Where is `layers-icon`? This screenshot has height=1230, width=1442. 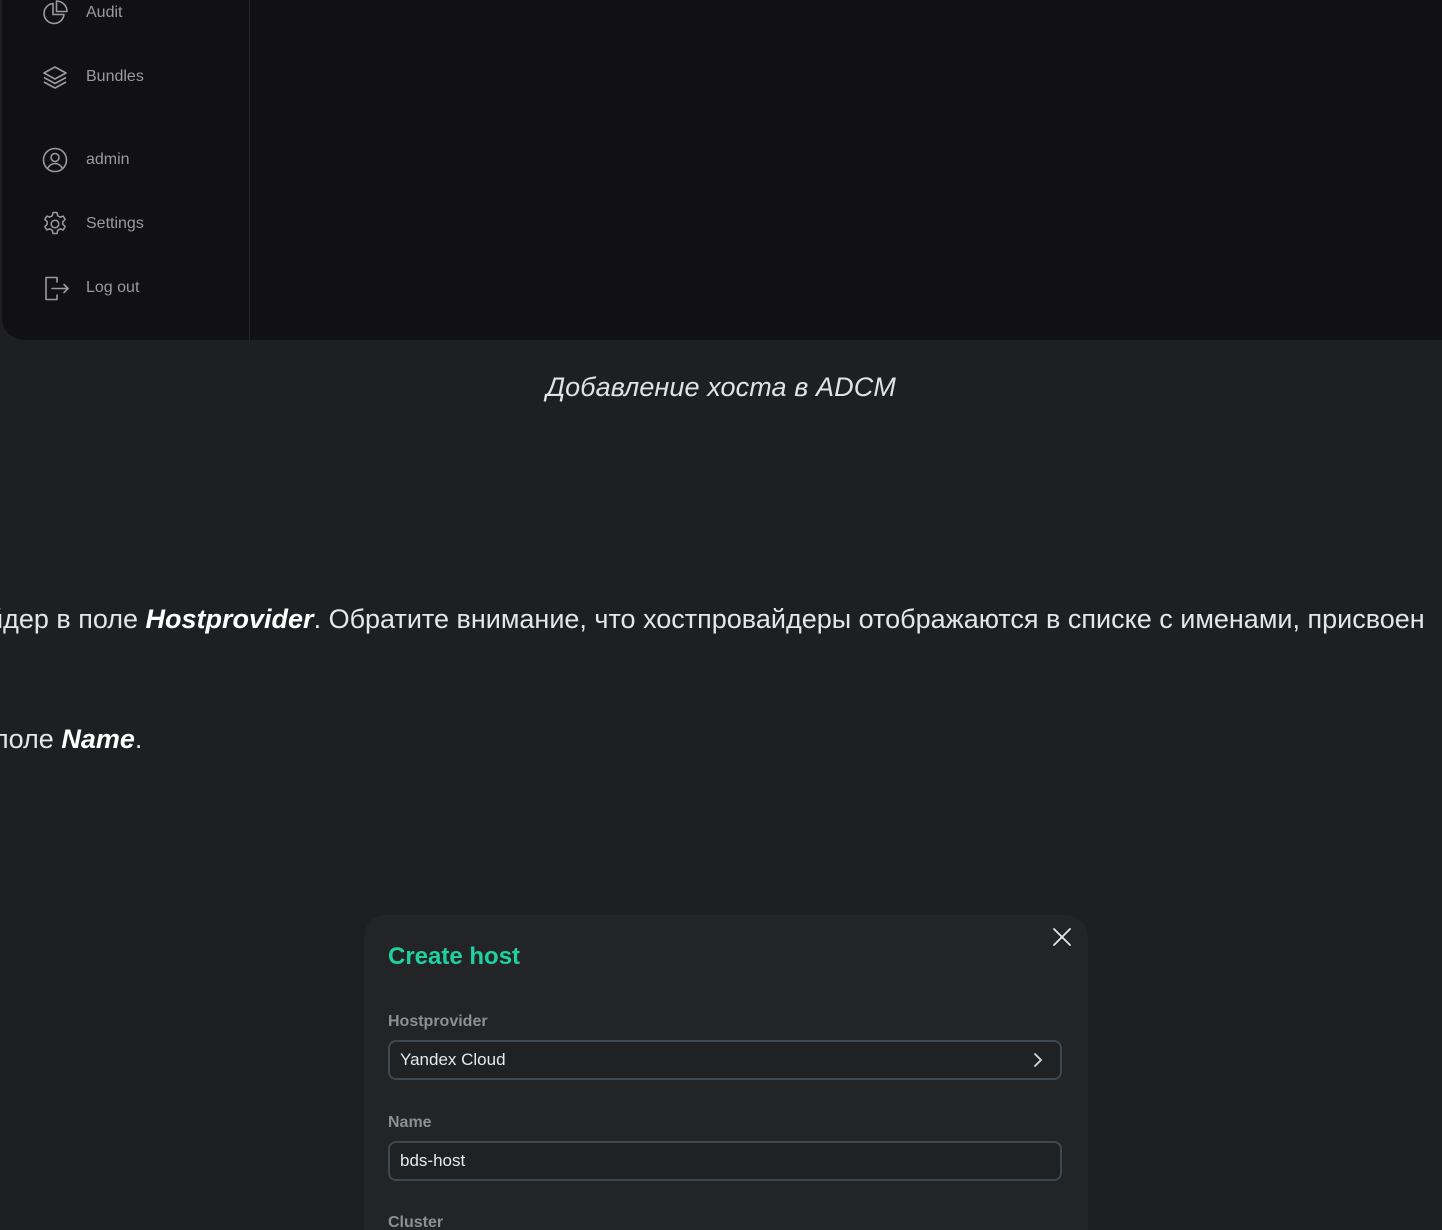
layers-icon is located at coordinates (55, 77).